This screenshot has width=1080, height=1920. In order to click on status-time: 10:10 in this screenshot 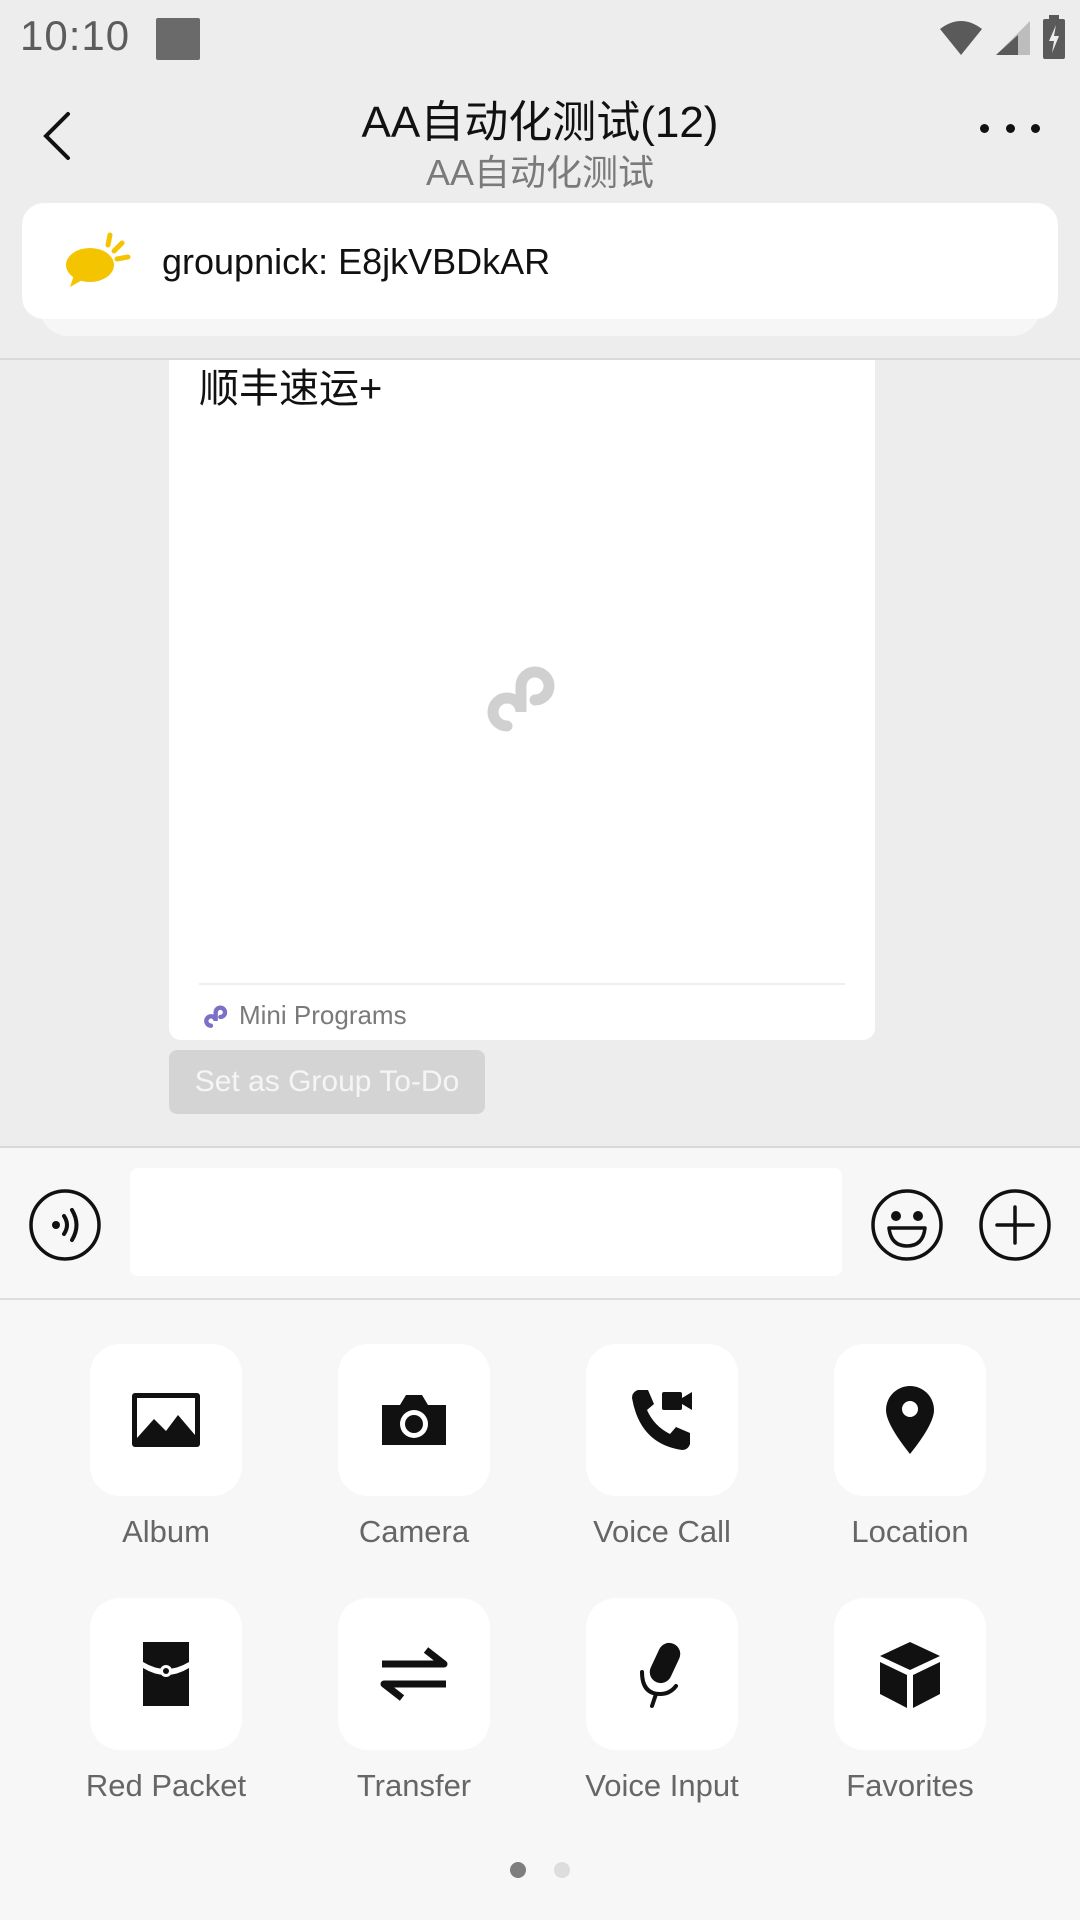, I will do `click(75, 35)`.